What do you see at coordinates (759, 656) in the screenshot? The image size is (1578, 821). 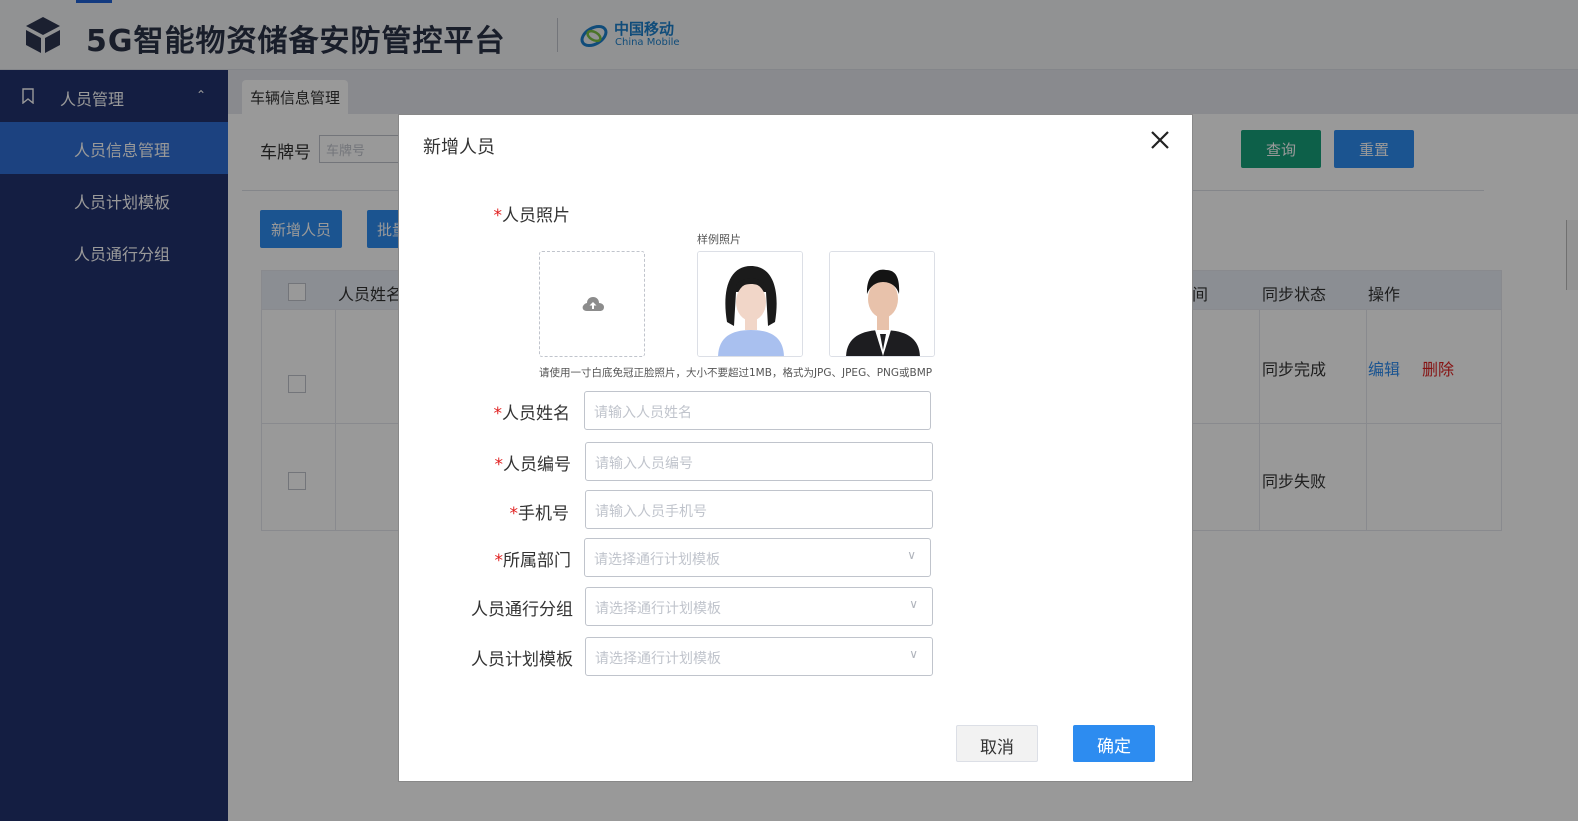 I see `plan-template-select: 请选择通行计划模板 ∨` at bounding box center [759, 656].